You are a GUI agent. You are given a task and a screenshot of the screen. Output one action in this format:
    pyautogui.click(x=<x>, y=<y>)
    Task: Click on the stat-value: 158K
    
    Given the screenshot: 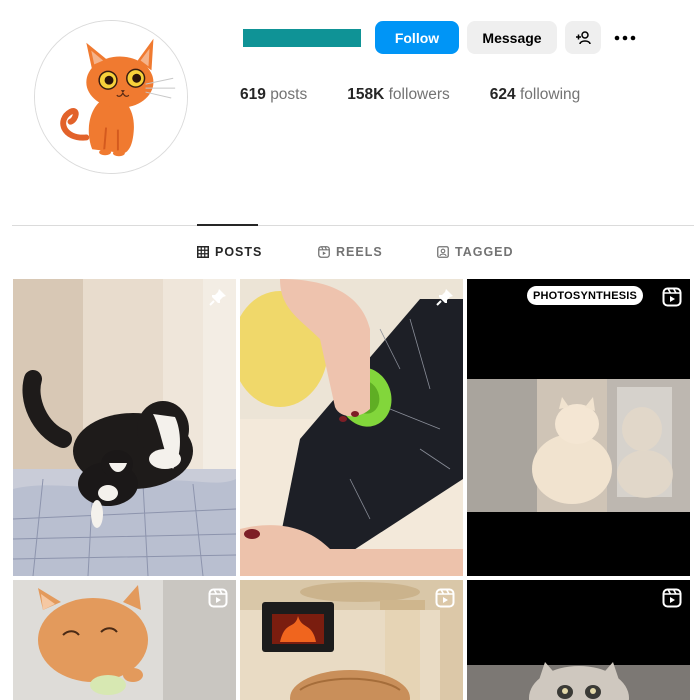 What is the action you would take?
    pyautogui.click(x=366, y=94)
    